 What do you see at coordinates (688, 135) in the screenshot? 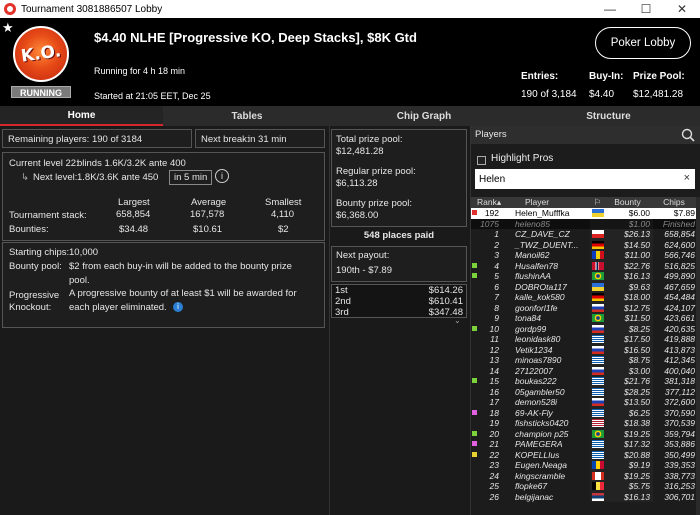
I see `search-icon` at bounding box center [688, 135].